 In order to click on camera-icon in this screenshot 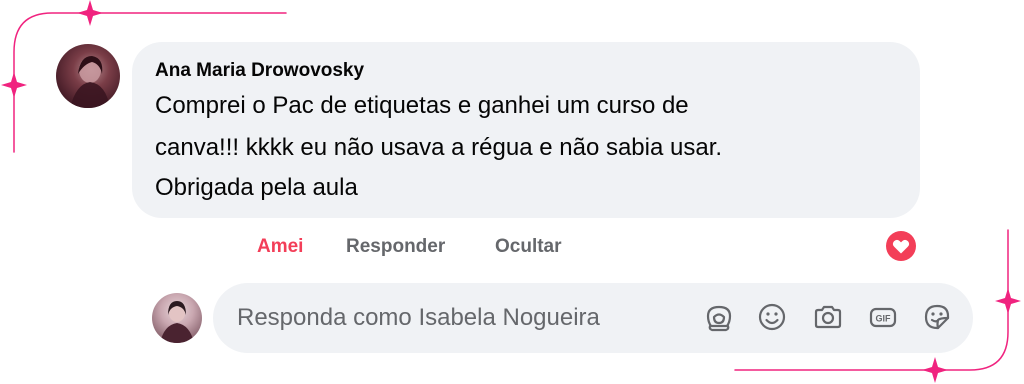, I will do `click(828, 317)`.